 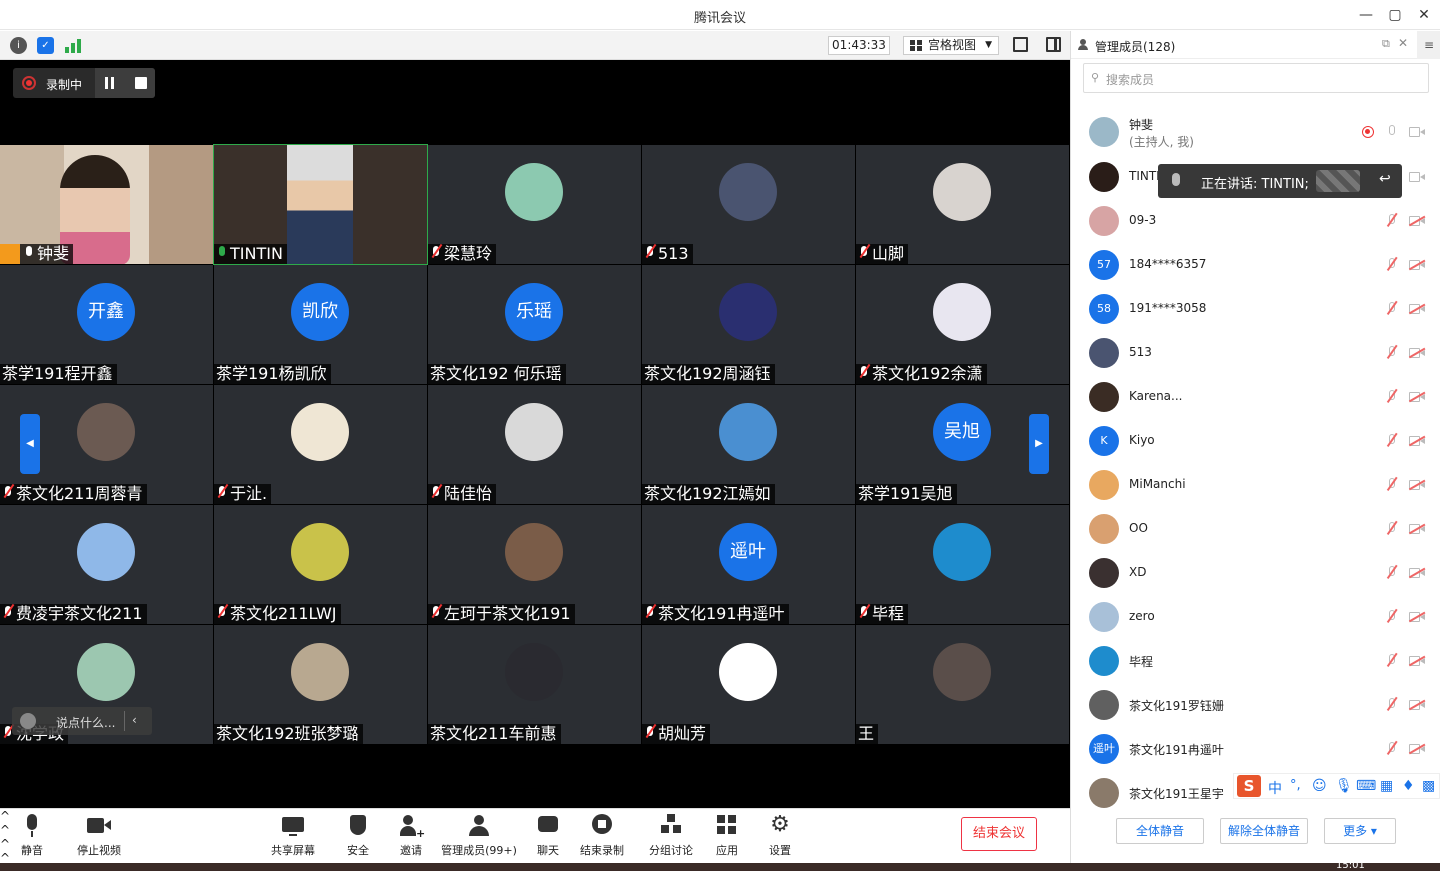 I want to click on settings-button: ⚙ 设置, so click(x=780, y=836).